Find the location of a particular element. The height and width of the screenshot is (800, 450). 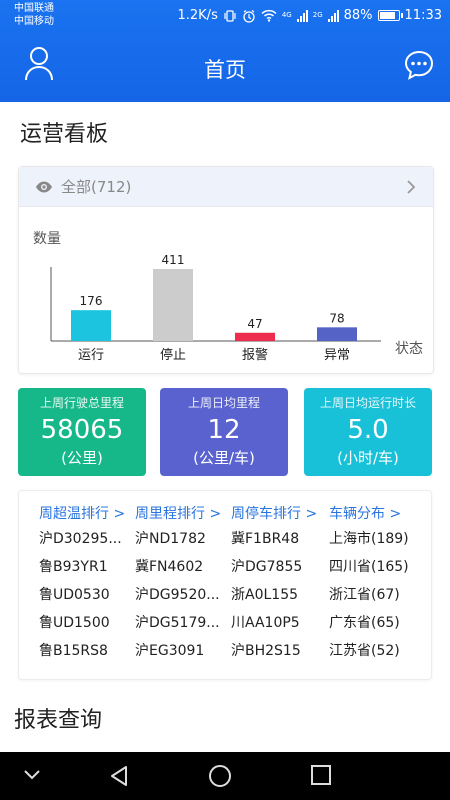

system-nav-bar is located at coordinates (225, 776).